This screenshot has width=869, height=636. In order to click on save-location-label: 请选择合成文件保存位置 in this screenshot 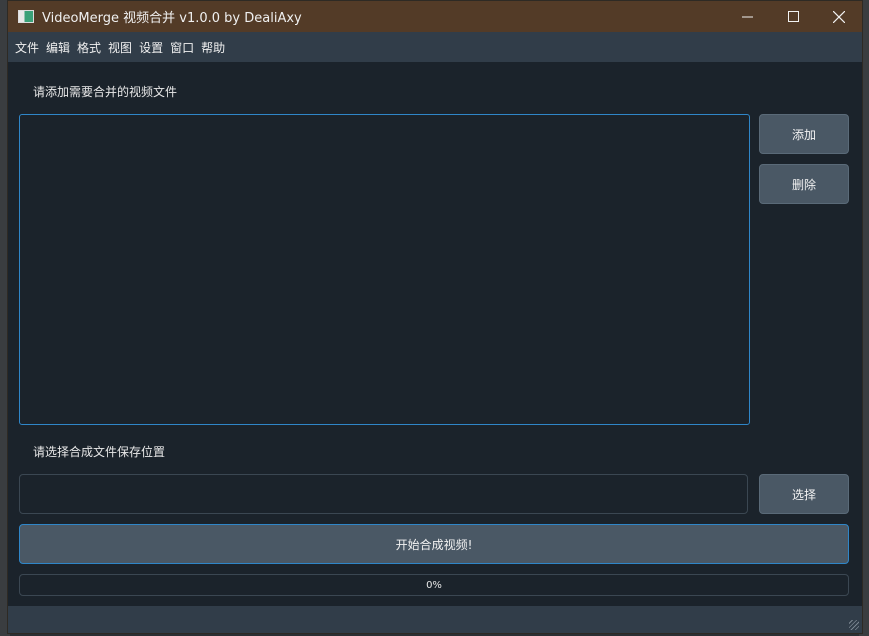, I will do `click(99, 452)`.